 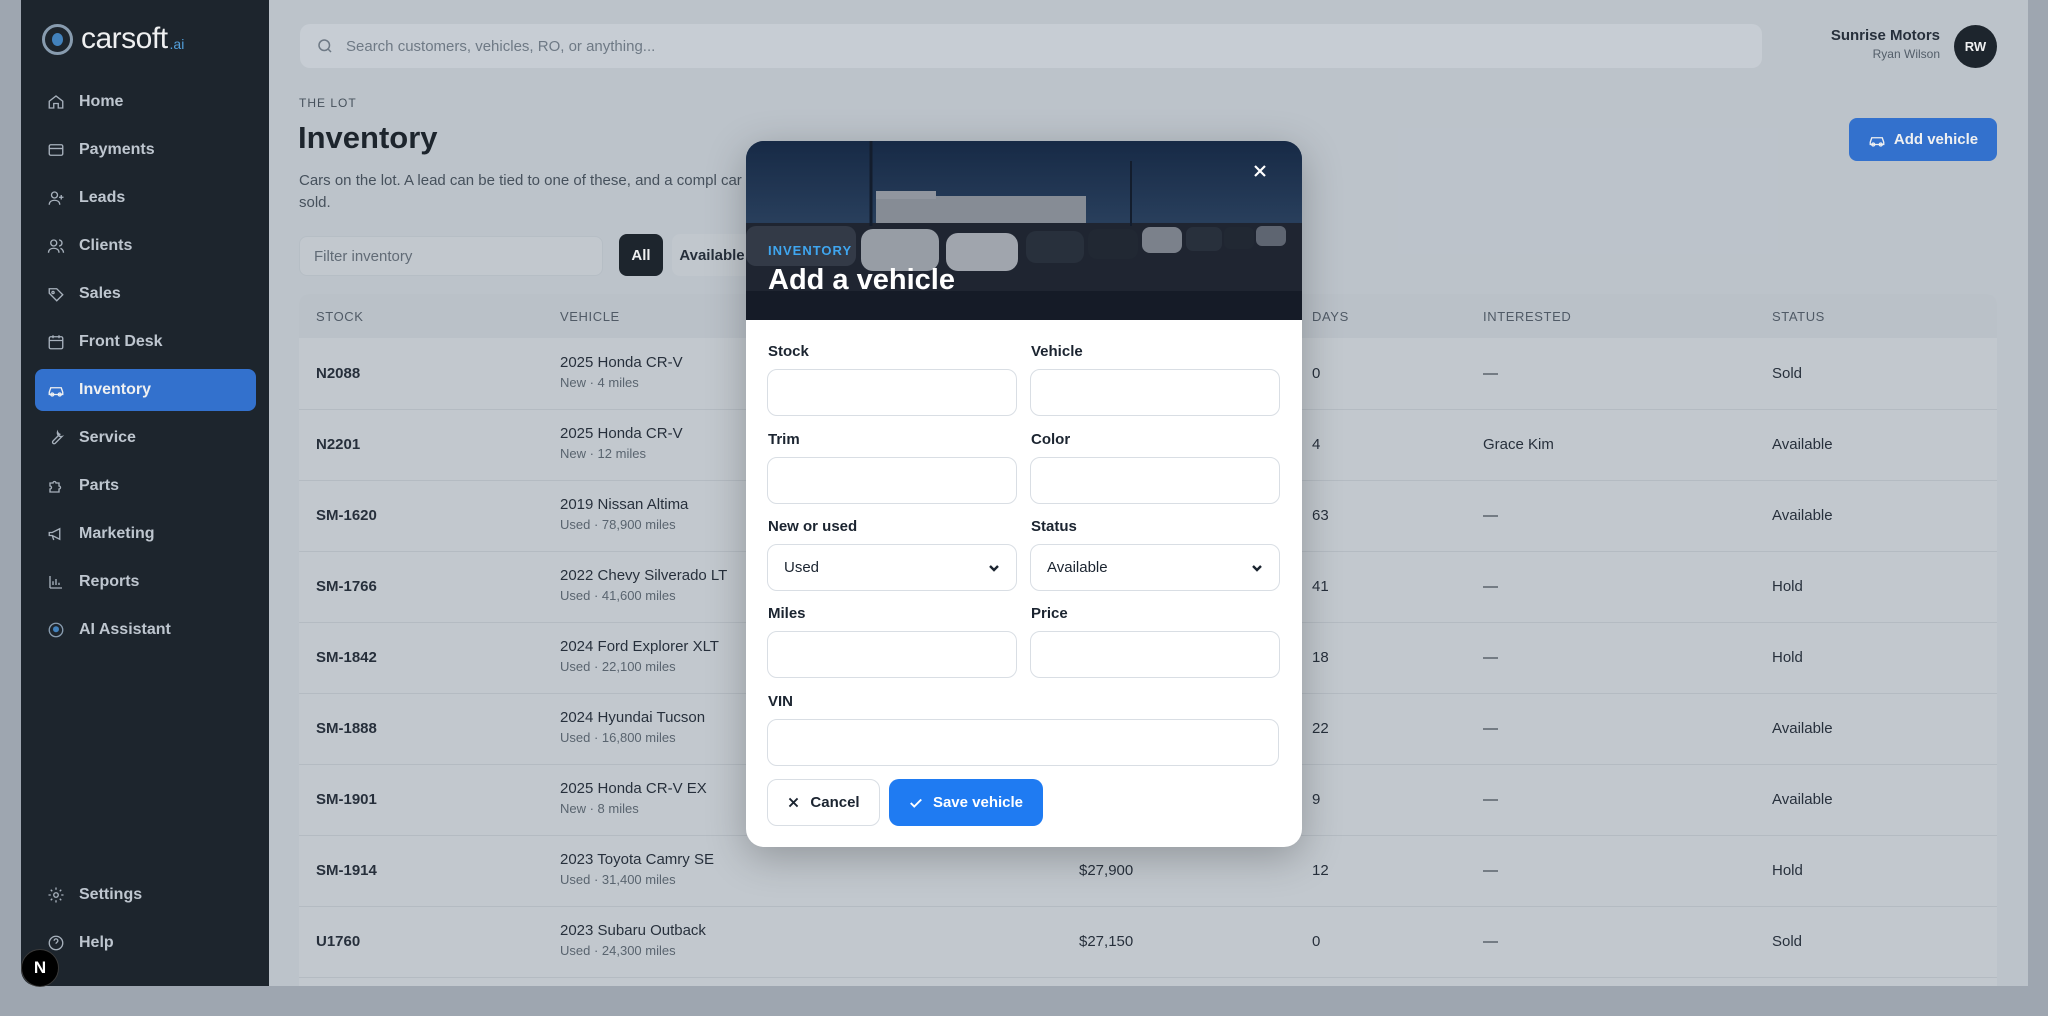 What do you see at coordinates (1057, 351) in the screenshot?
I see `vehicle-label: Vehicle` at bounding box center [1057, 351].